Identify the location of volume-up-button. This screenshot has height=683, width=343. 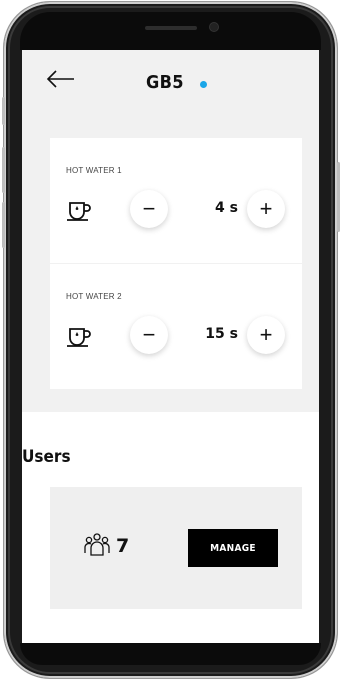
(3, 170).